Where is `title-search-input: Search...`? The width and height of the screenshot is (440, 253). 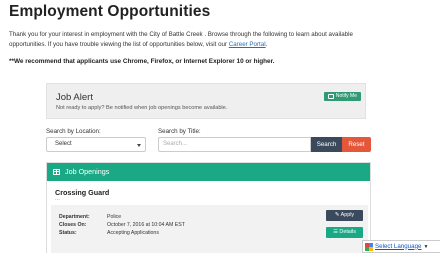
title-search-input: Search... is located at coordinates (234, 144).